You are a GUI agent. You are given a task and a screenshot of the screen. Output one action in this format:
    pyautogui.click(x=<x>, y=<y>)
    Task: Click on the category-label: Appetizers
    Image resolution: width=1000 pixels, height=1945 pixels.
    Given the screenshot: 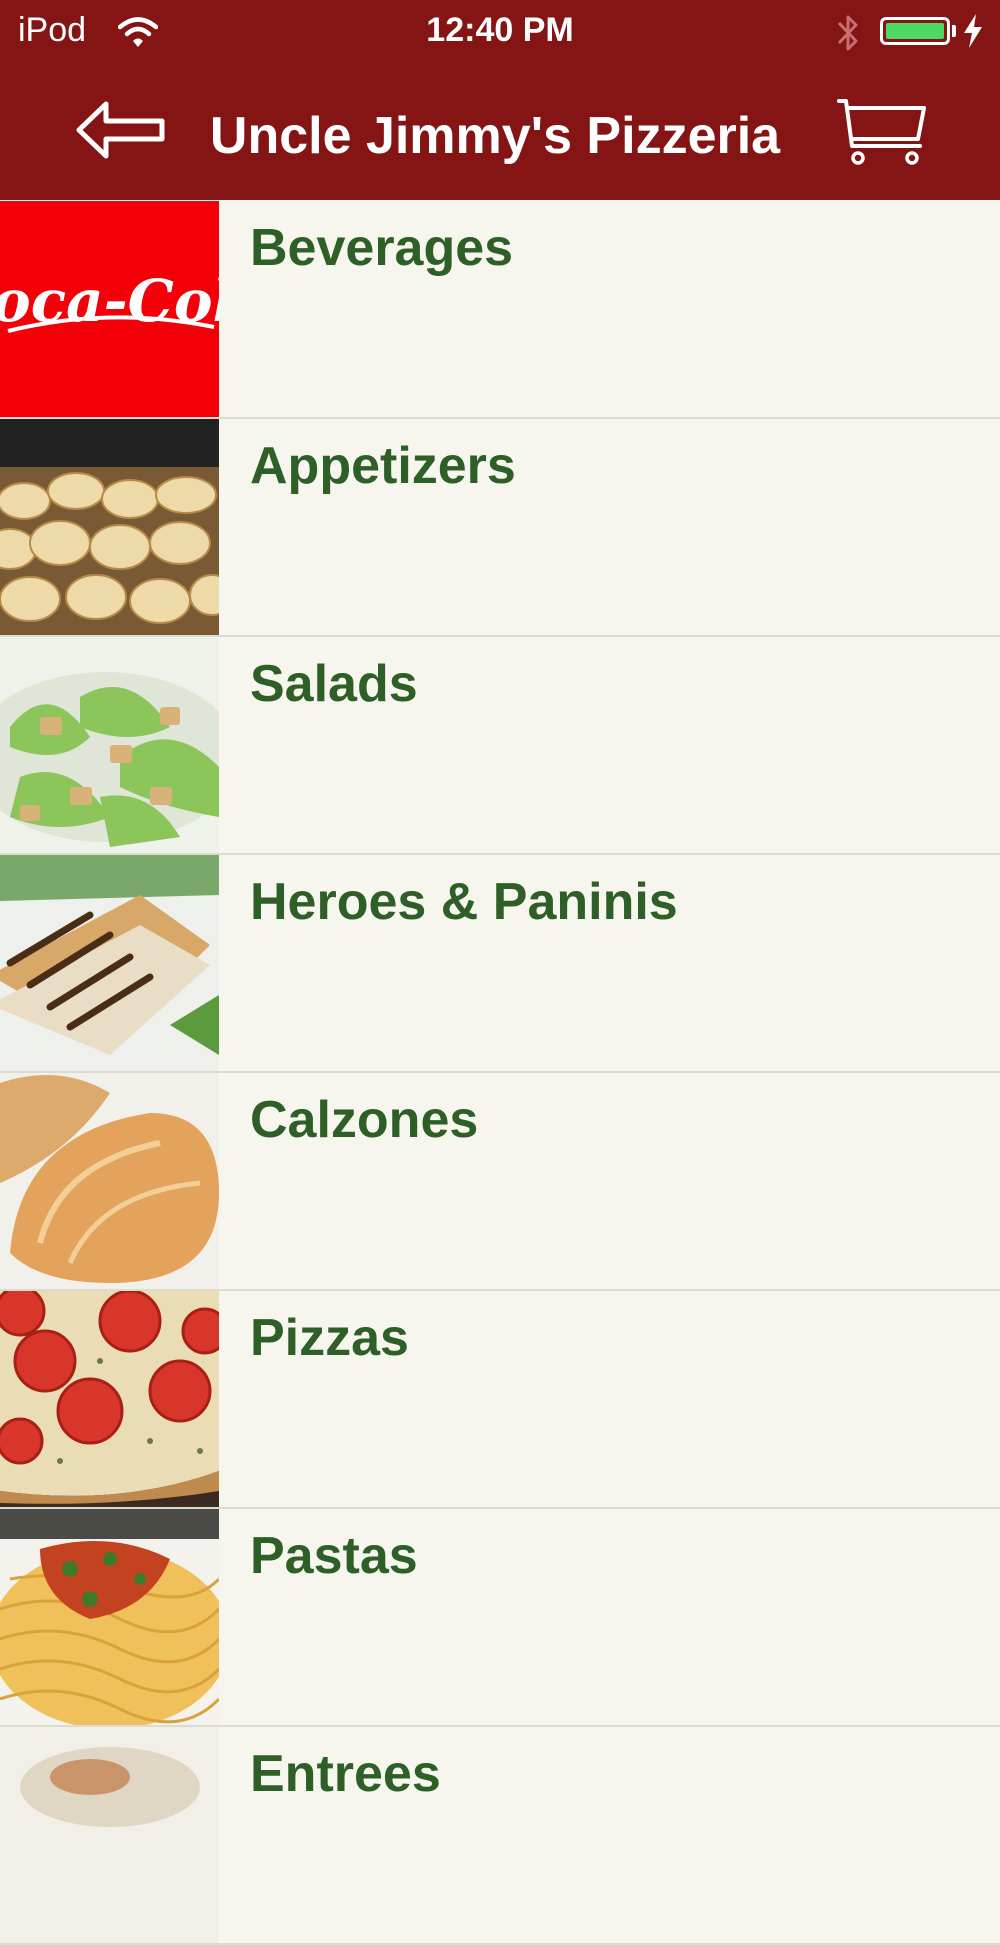 What is the action you would take?
    pyautogui.click(x=383, y=466)
    